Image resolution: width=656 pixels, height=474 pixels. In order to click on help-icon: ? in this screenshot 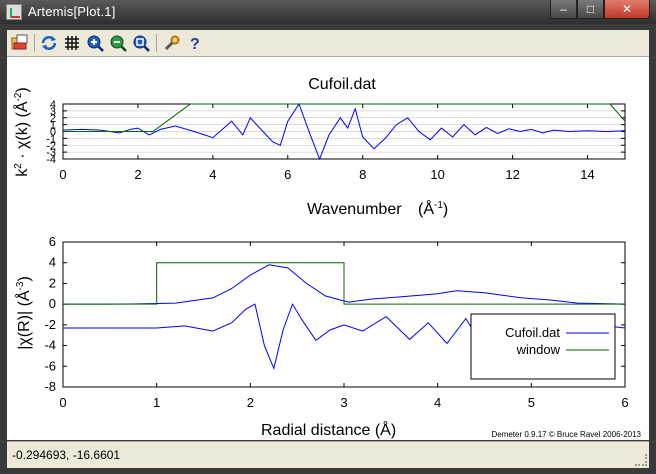, I will do `click(195, 43)`.